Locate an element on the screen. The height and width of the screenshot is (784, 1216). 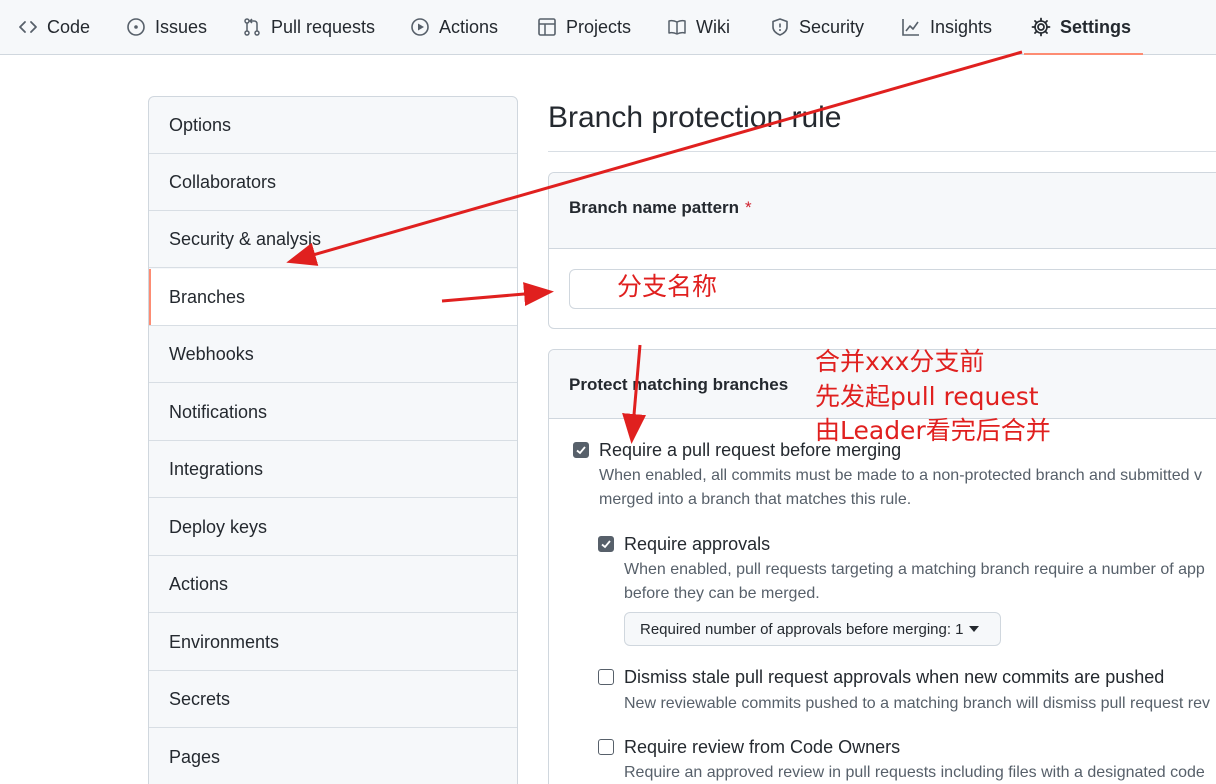
sidebar-item-label: Webhooks is located at coordinates (211, 353).